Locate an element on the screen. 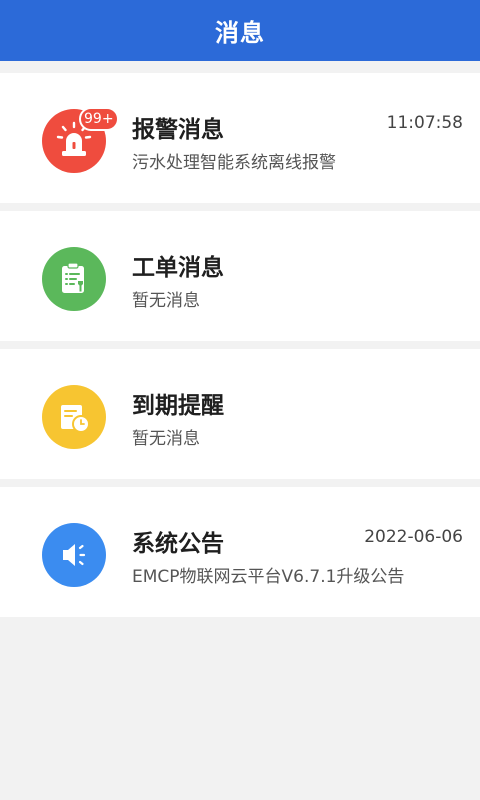 This screenshot has height=800, width=480. app-header: 消息 is located at coordinates (240, 30).